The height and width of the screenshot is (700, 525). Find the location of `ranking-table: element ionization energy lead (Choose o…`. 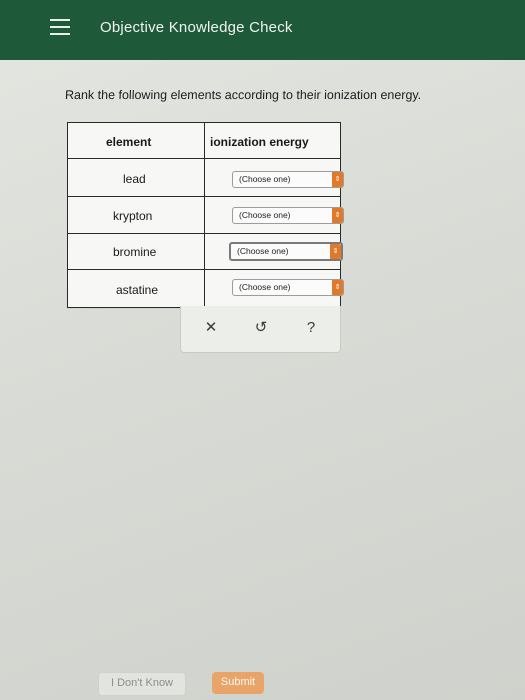

ranking-table: element ionization energy lead (Choose o… is located at coordinates (205, 215).